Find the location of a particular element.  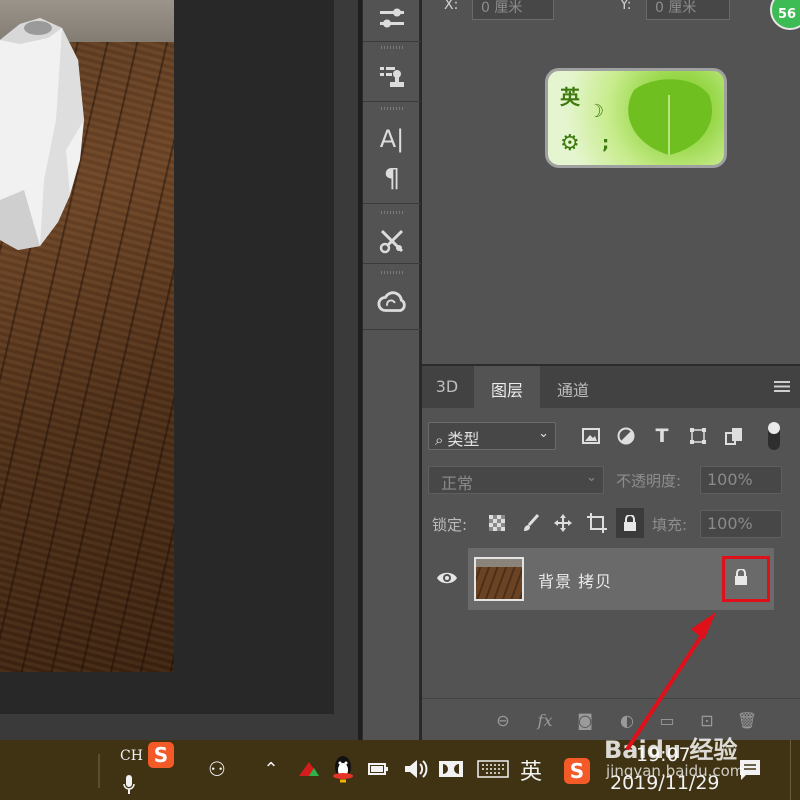

tab-layers: 图层 is located at coordinates (507, 387).